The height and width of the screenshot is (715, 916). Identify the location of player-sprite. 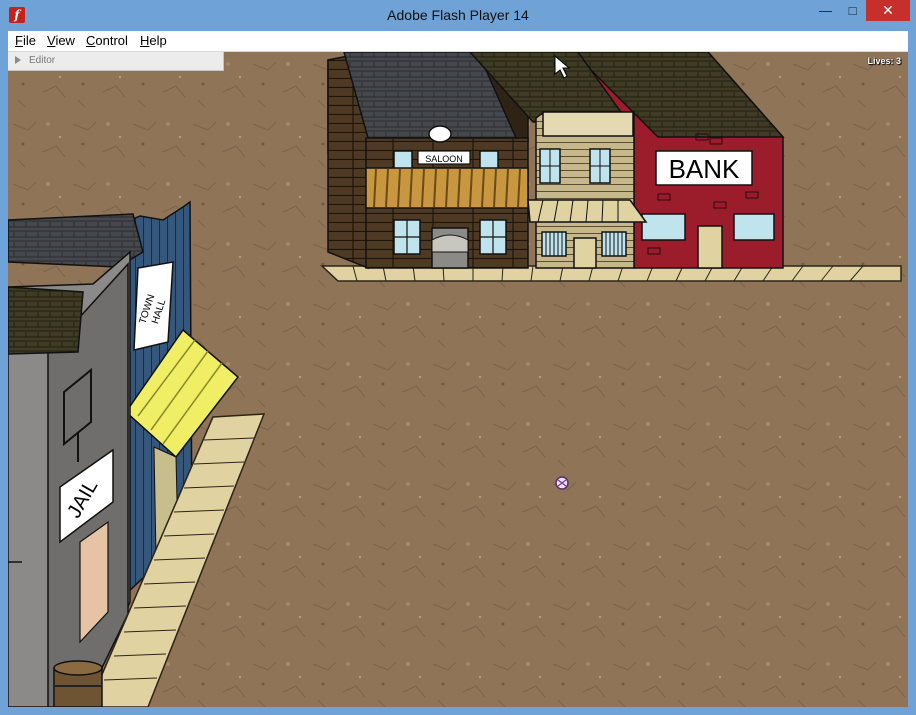
(562, 483).